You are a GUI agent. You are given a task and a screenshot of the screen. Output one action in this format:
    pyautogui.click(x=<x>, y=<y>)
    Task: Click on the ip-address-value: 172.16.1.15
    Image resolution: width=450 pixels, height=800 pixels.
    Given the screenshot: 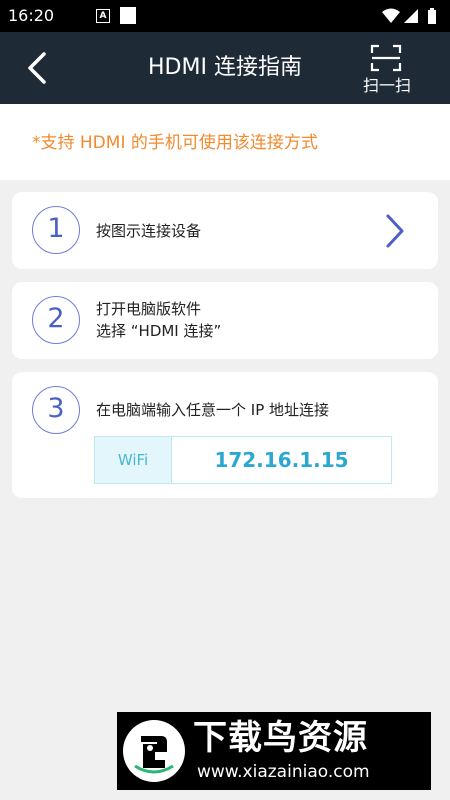 What is the action you would take?
    pyautogui.click(x=281, y=460)
    